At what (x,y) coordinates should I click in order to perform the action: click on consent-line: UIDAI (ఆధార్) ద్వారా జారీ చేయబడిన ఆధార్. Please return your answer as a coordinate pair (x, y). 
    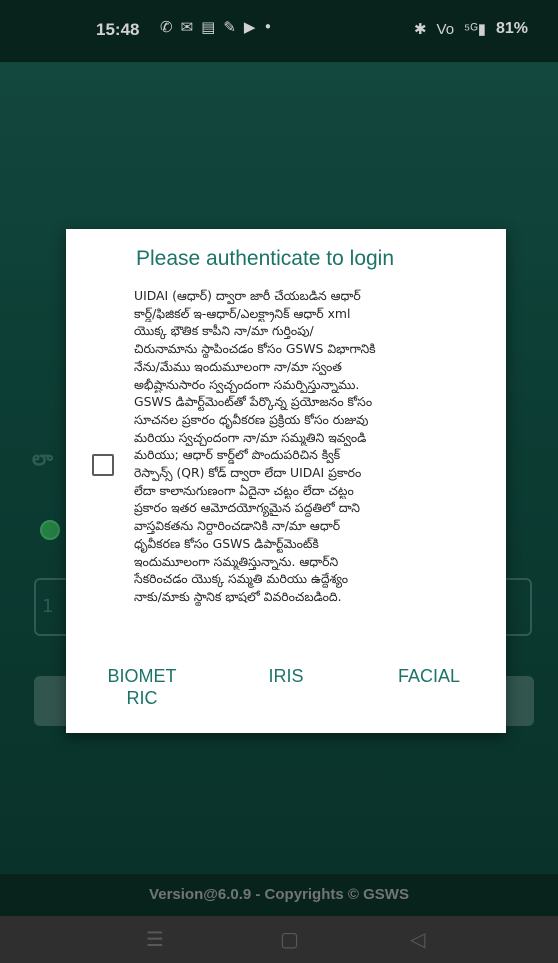
    Looking at the image, I should click on (247, 295).